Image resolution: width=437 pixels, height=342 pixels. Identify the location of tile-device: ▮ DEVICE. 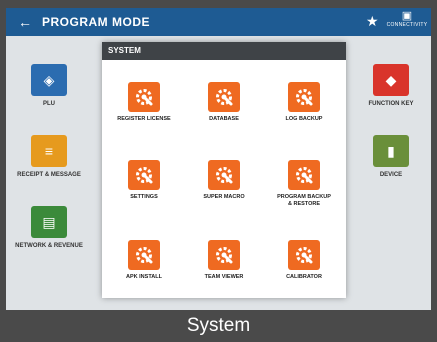
(391, 157).